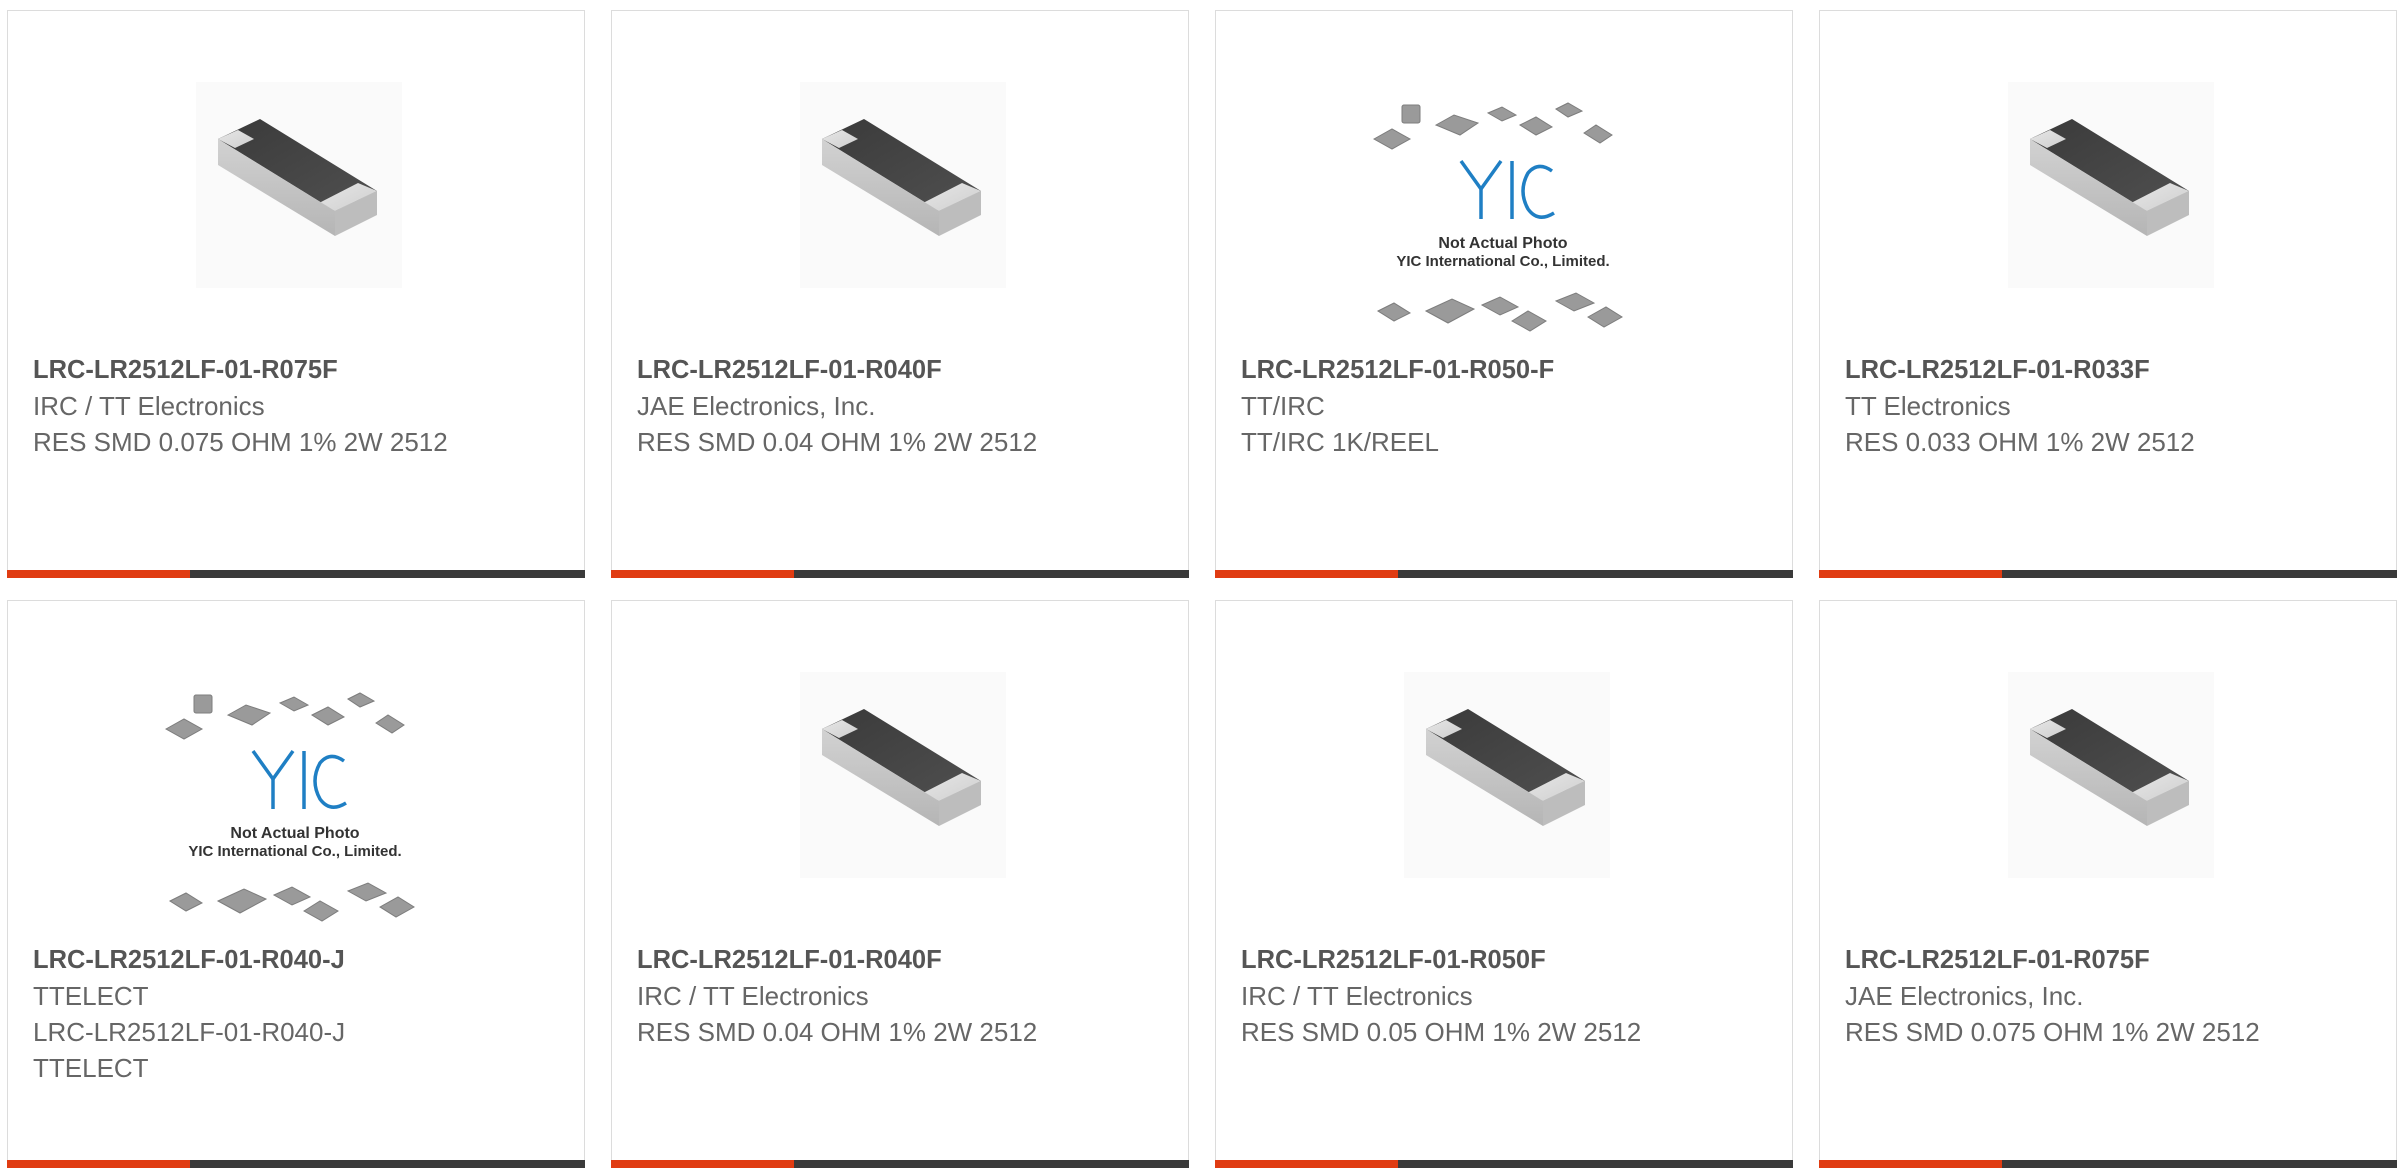 The height and width of the screenshot is (1168, 2400). I want to click on description: RES 0.033 OHM 1% 2W 2512, so click(2020, 442).